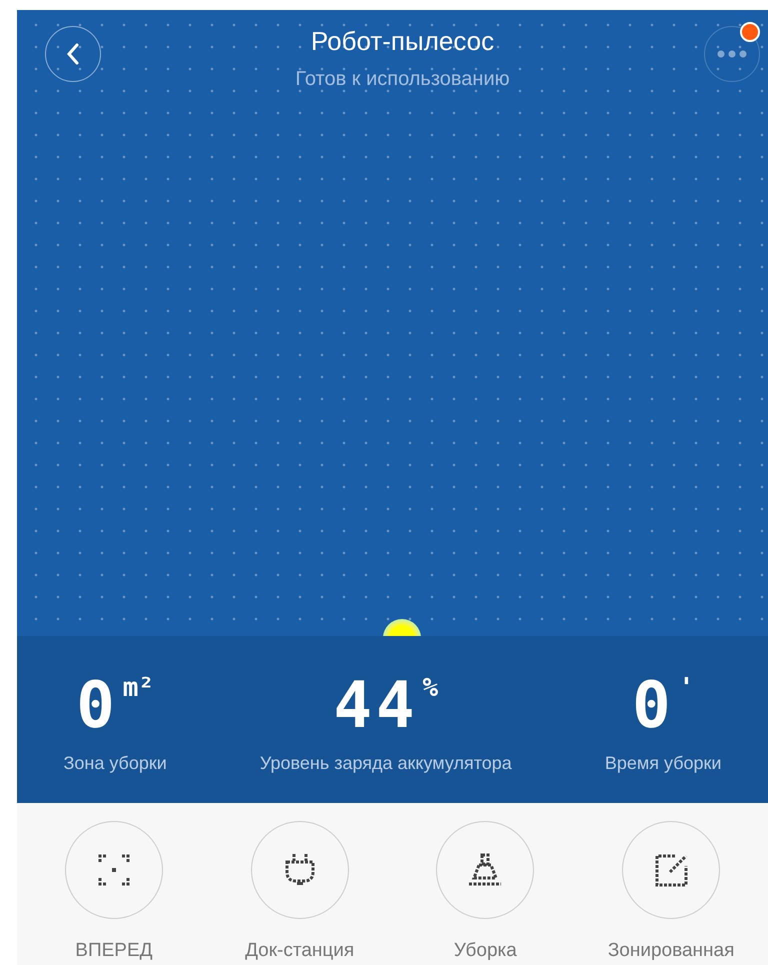 The height and width of the screenshot is (965, 768). I want to click on frame-icon, so click(114, 870).